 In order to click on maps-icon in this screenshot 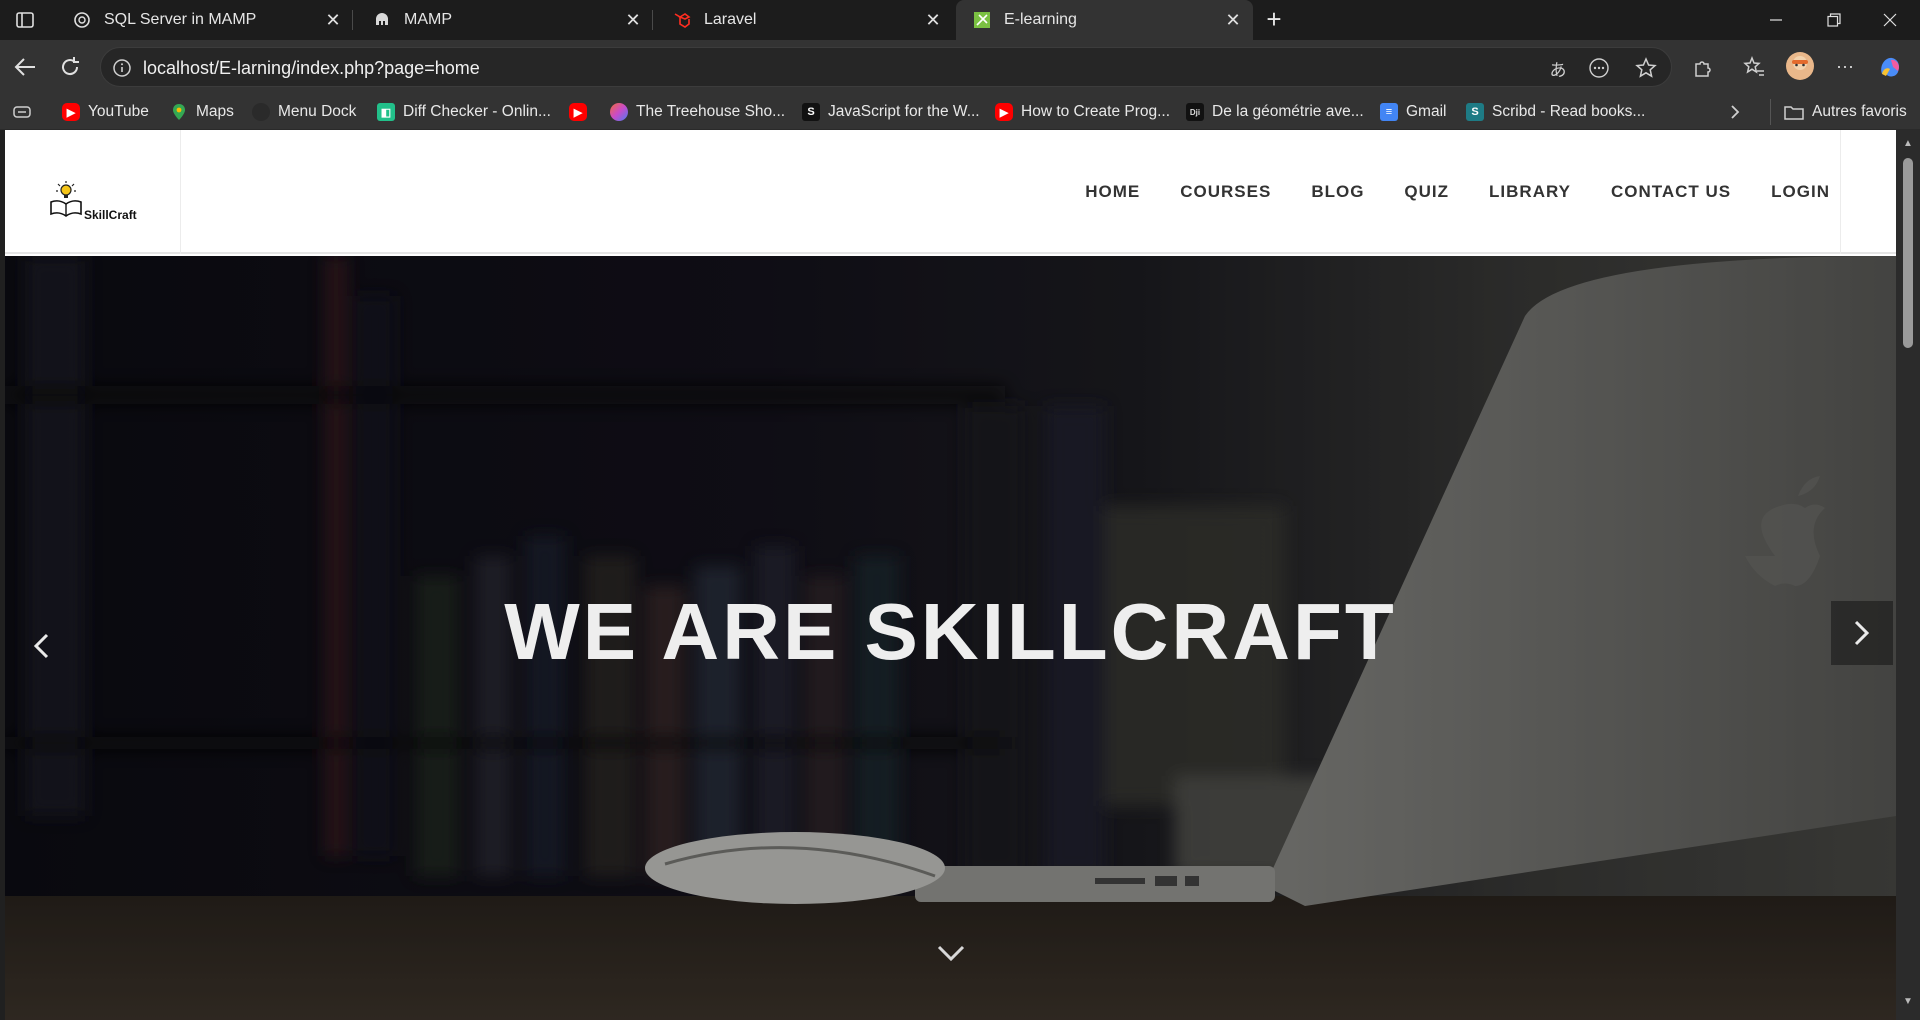, I will do `click(179, 112)`.